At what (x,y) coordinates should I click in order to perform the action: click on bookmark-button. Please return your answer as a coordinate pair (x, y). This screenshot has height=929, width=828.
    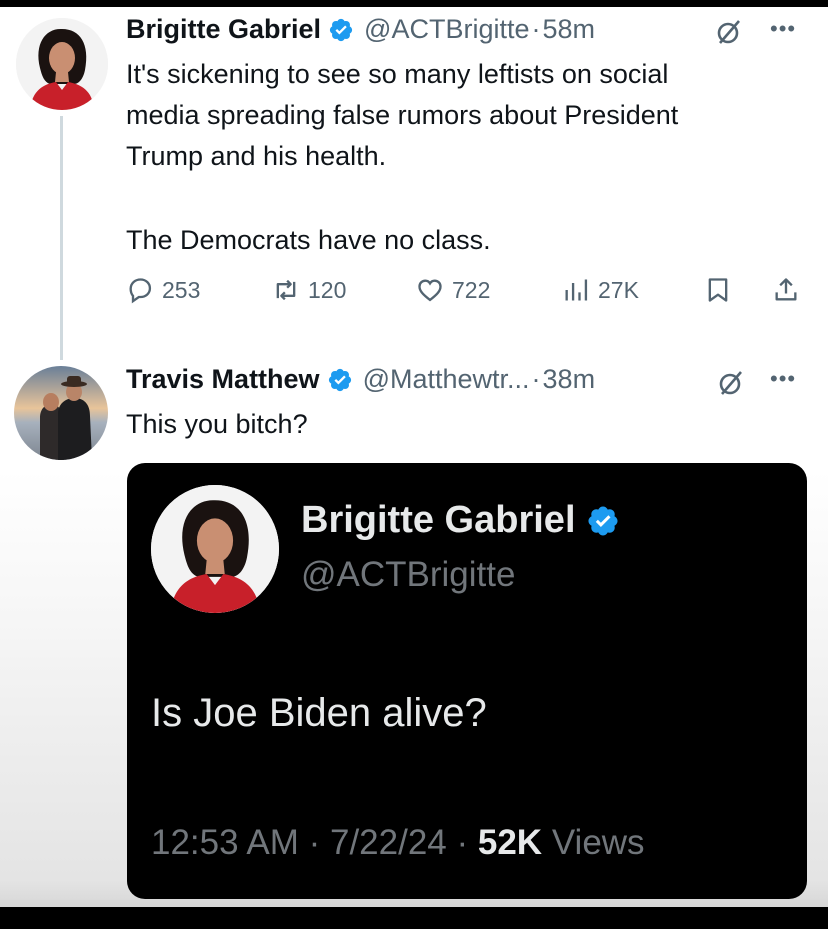
    Looking at the image, I should click on (722, 290).